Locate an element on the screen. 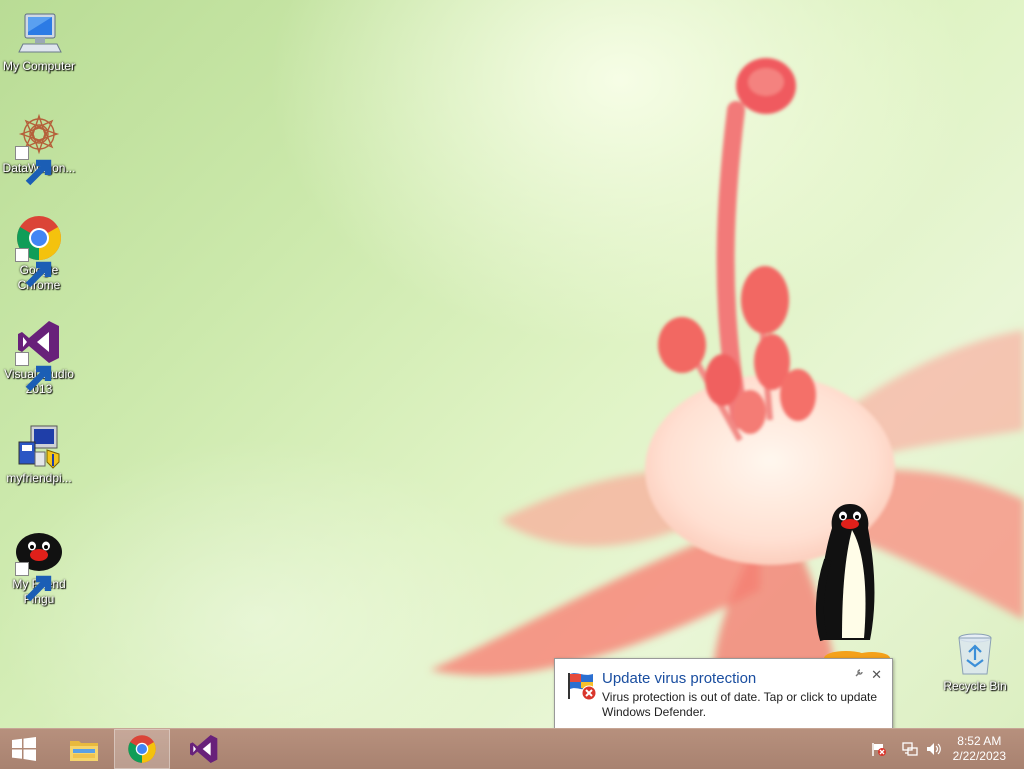 The height and width of the screenshot is (769, 1024). action-center-flag-icon is located at coordinates (879, 749).